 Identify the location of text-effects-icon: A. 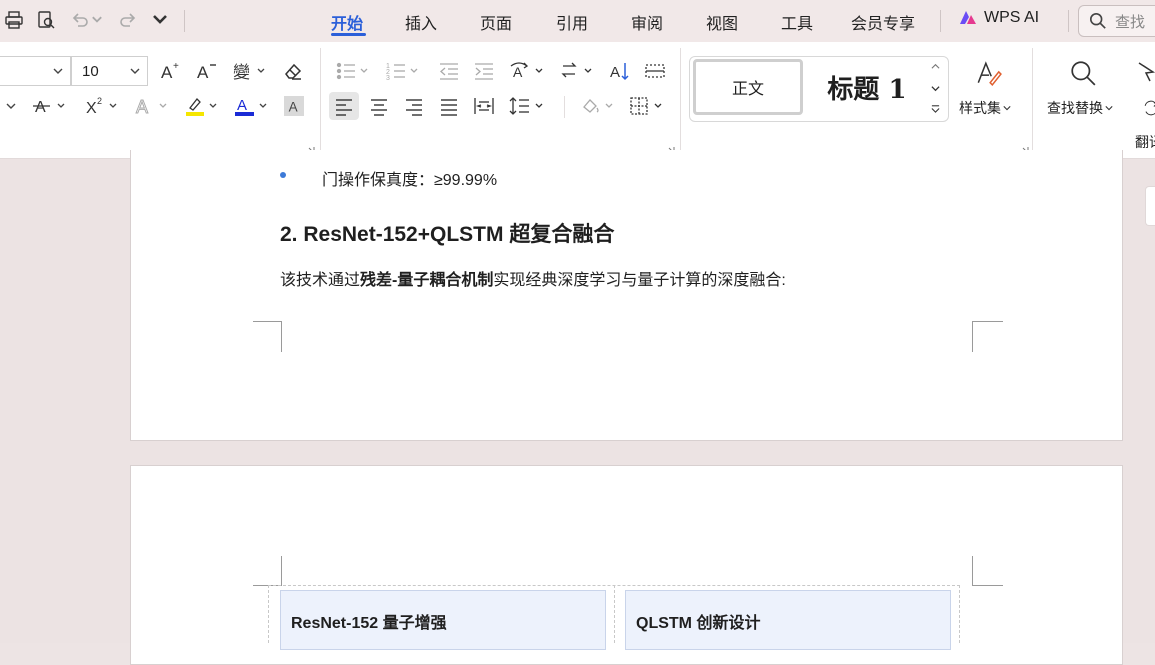
(152, 106).